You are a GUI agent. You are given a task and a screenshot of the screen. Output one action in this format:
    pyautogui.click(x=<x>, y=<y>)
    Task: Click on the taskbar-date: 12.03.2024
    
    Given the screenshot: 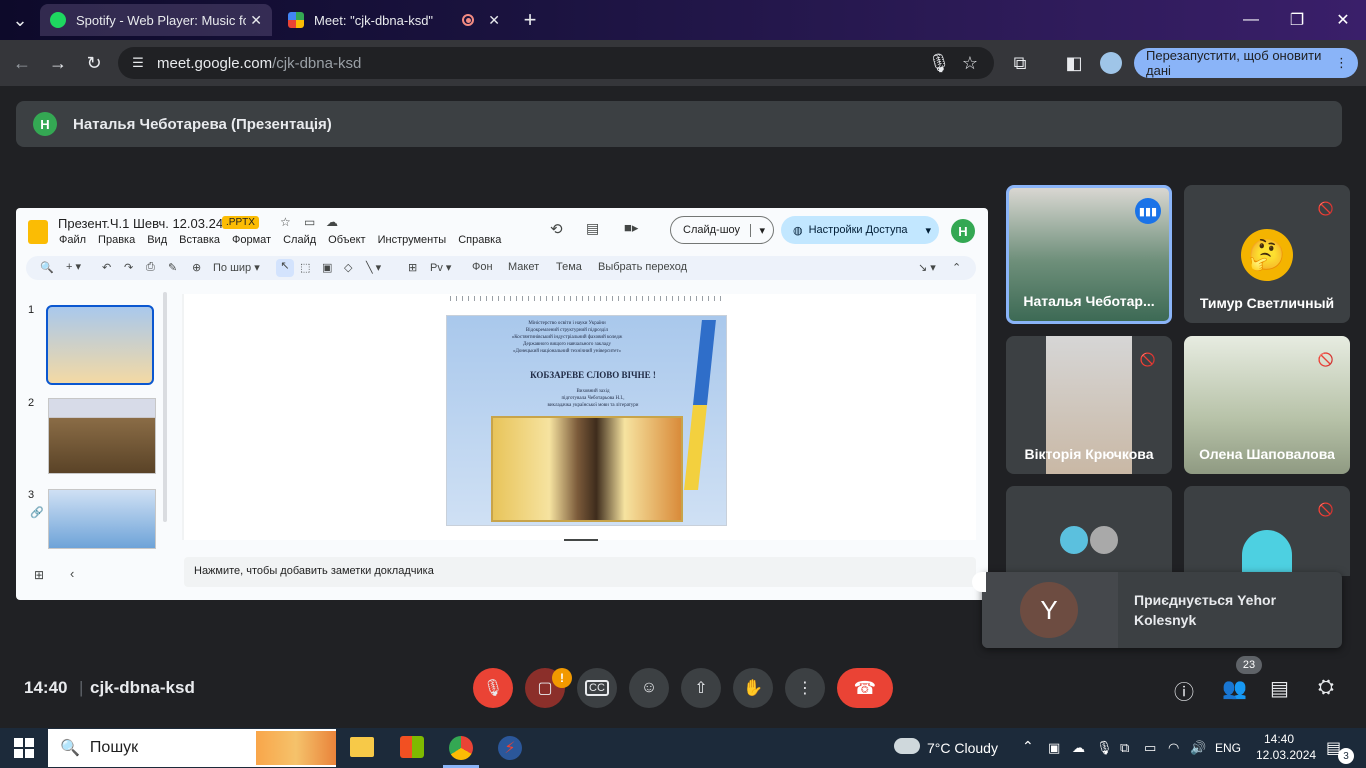 What is the action you would take?
    pyautogui.click(x=1286, y=755)
    